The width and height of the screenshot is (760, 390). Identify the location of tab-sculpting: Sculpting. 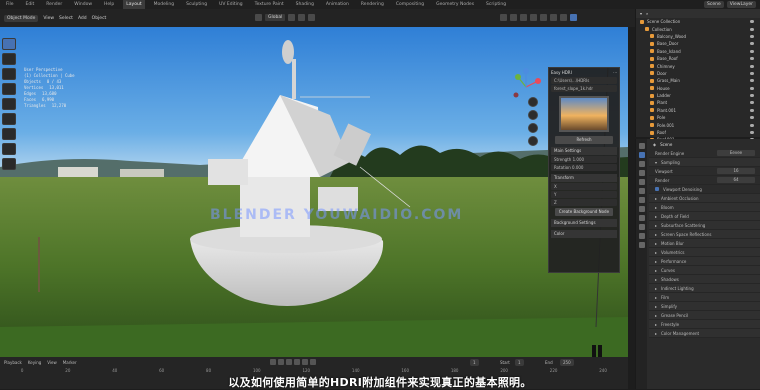
(196, 4).